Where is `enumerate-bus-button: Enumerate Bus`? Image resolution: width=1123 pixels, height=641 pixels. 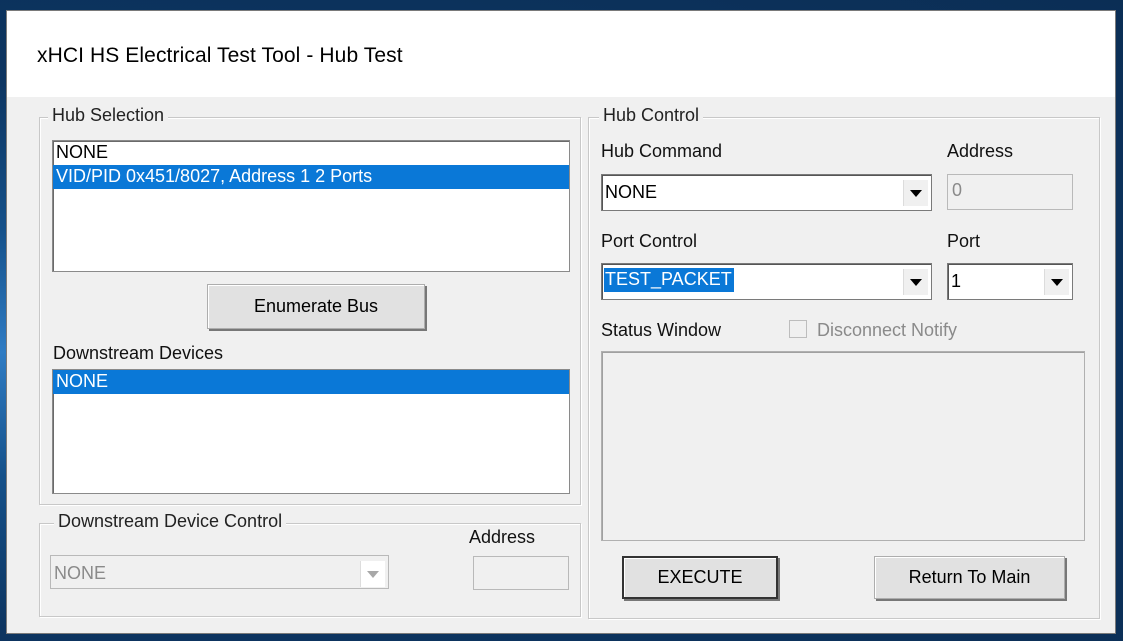 enumerate-bus-button: Enumerate Bus is located at coordinates (316, 306).